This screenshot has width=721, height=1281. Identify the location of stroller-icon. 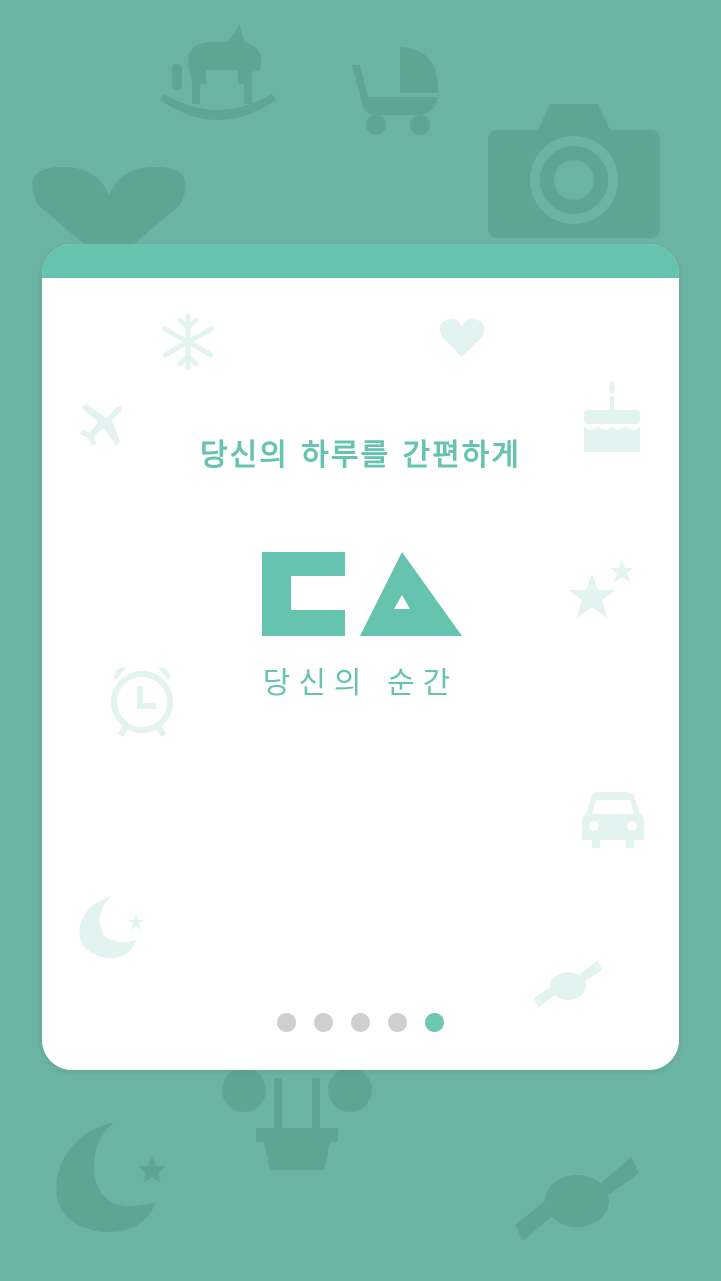
(395, 91).